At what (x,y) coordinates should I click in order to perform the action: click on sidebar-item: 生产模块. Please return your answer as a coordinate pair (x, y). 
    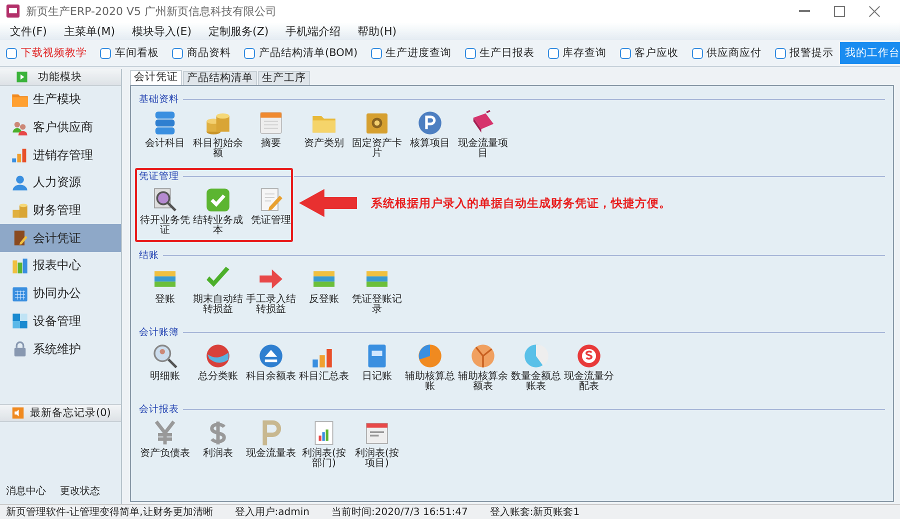
    Looking at the image, I should click on (60, 100).